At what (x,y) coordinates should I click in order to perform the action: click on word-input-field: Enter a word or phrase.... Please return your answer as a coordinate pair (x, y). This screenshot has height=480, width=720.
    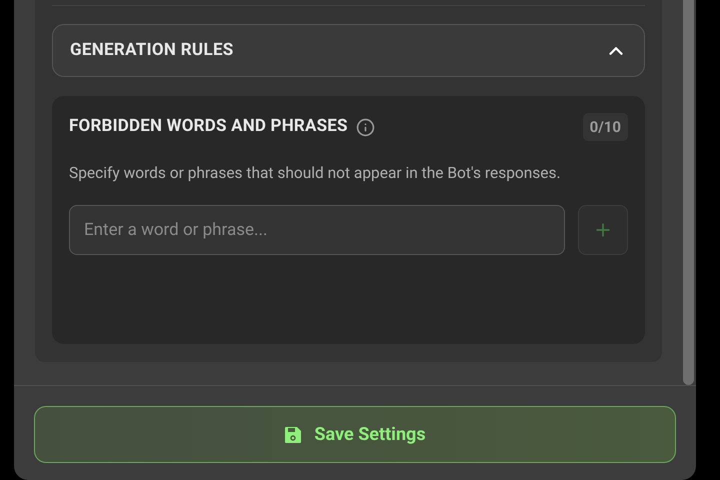
    Looking at the image, I should click on (317, 230).